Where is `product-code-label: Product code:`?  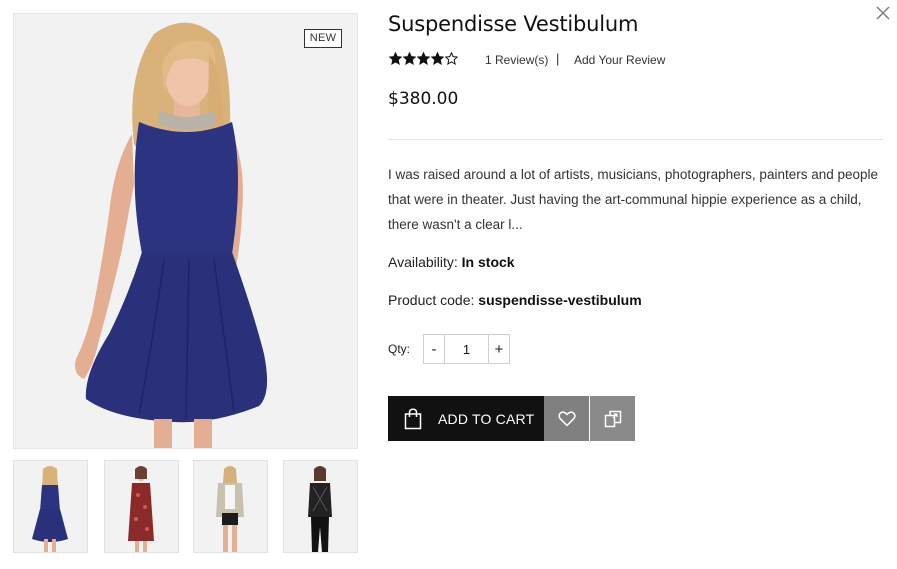
product-code-label: Product code: is located at coordinates (431, 300).